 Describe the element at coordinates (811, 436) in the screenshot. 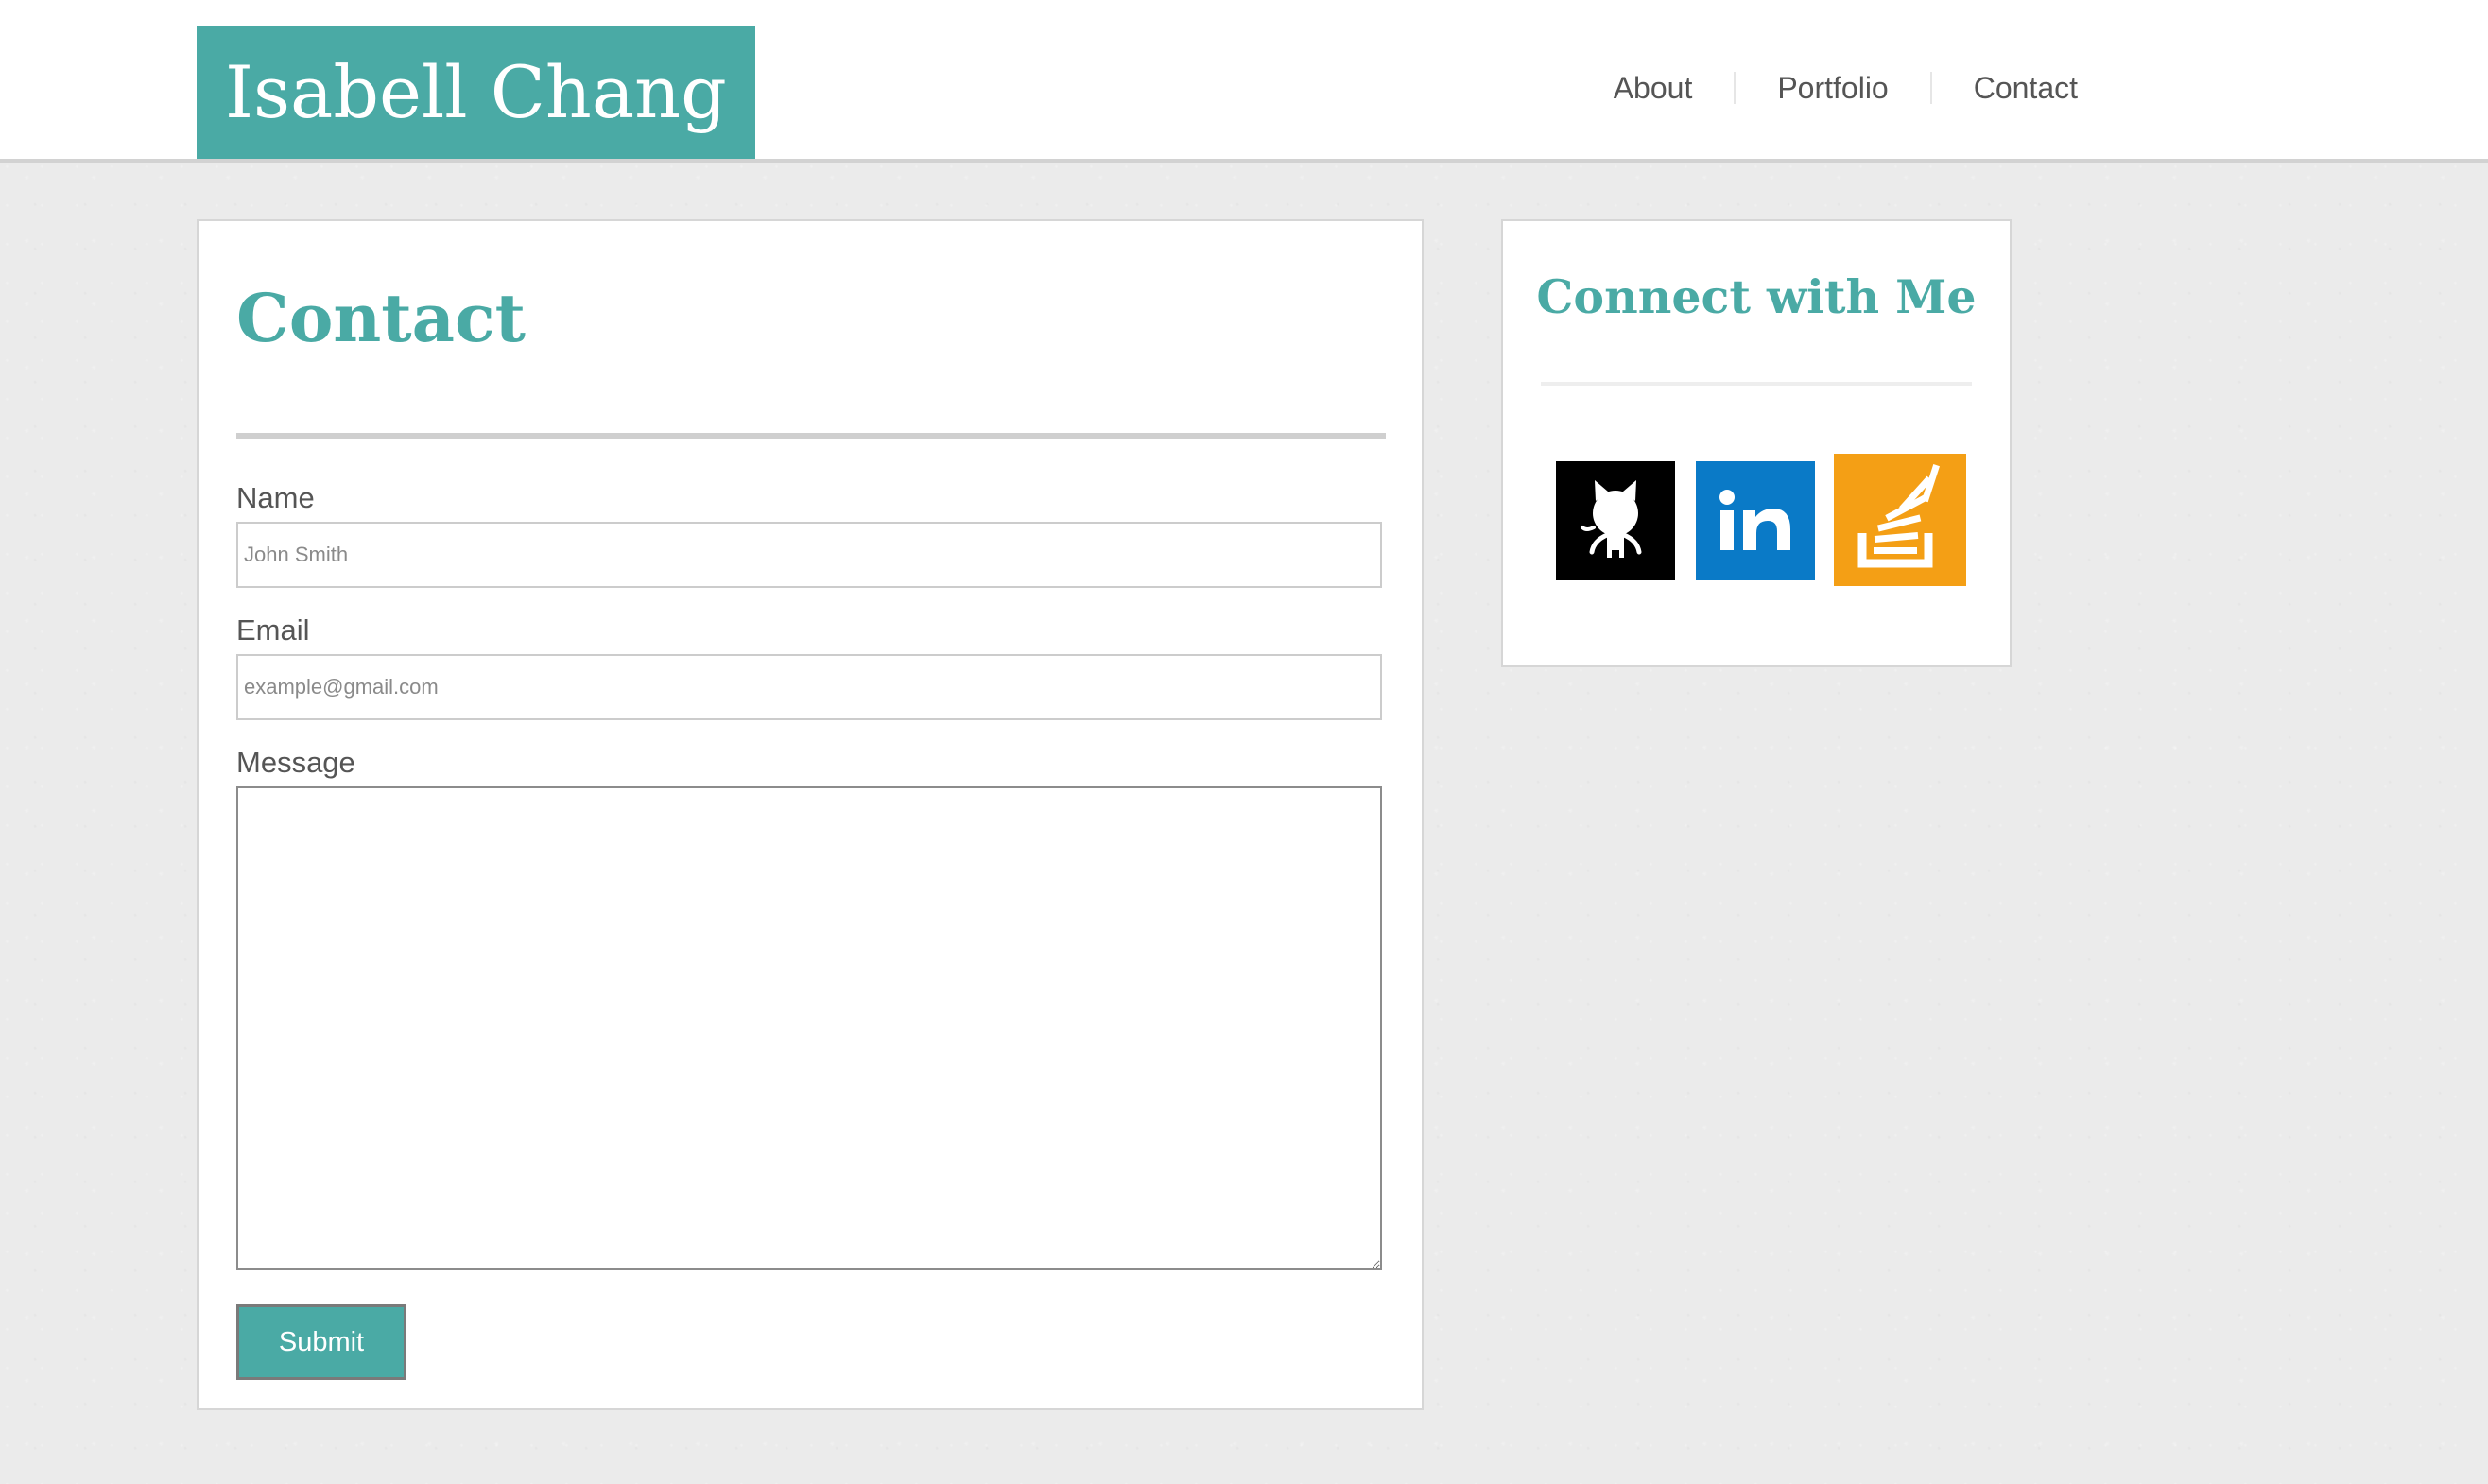

I see `title-divider` at that location.